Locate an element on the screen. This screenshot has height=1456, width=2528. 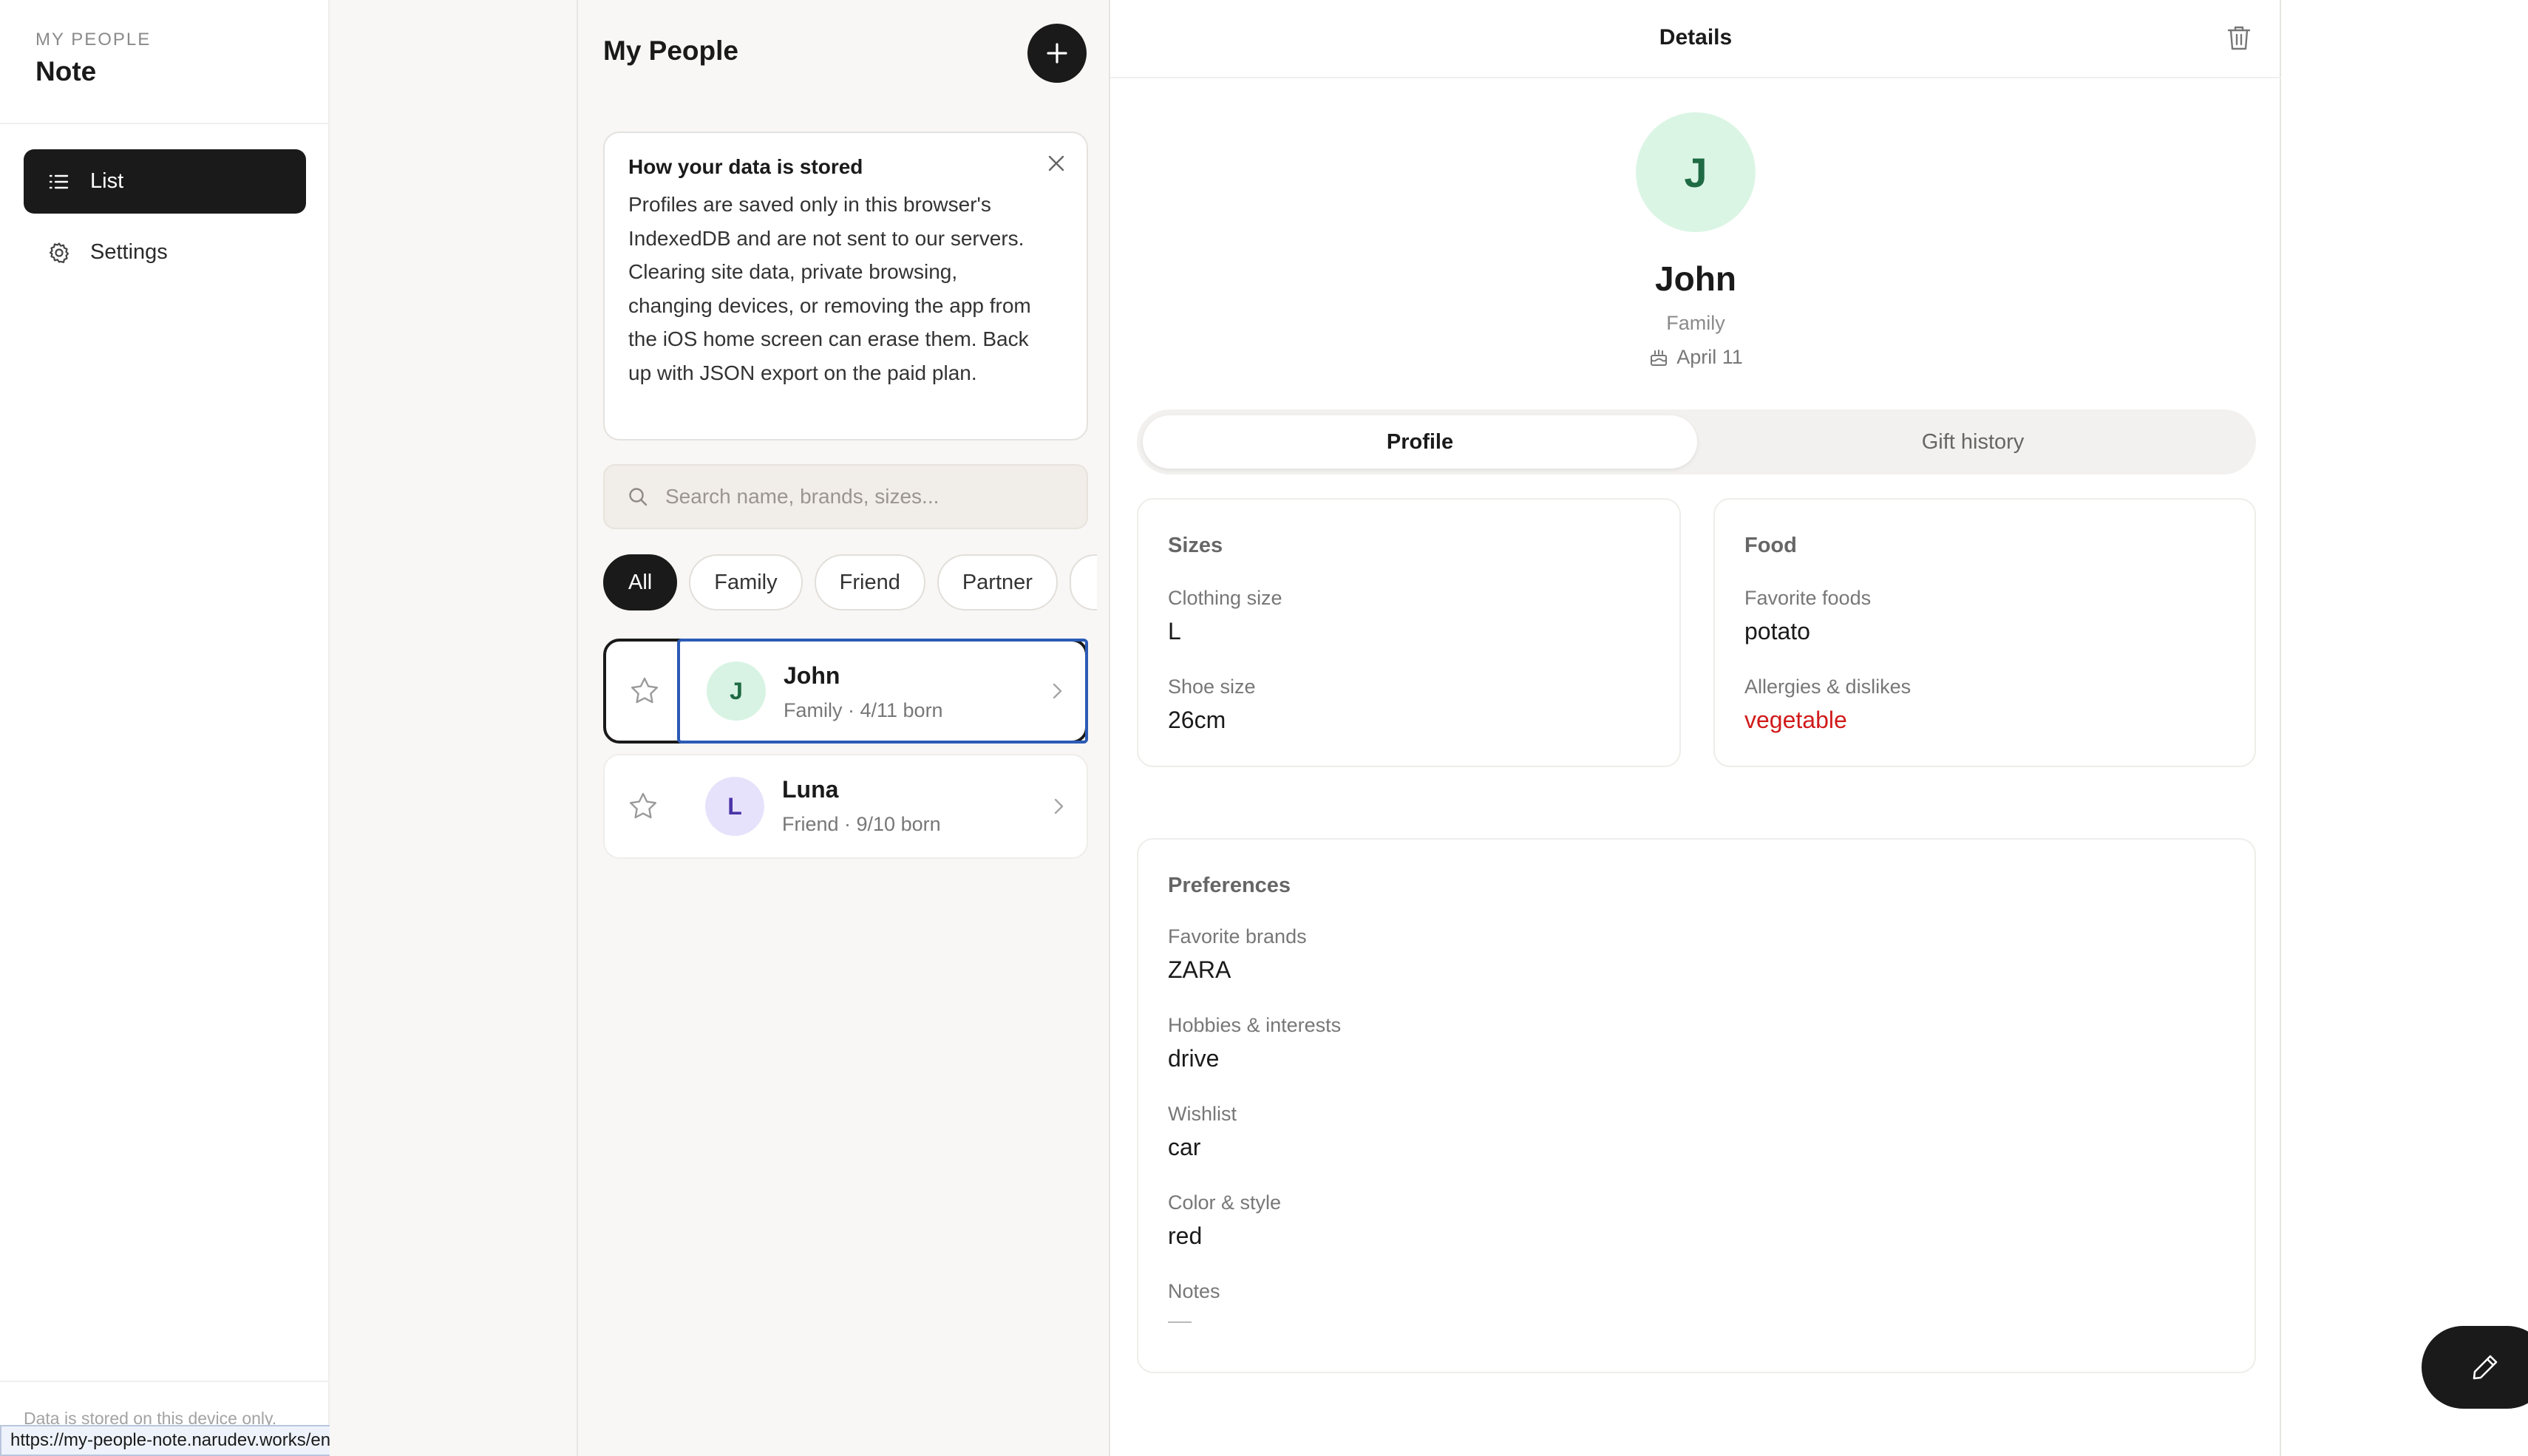
sidebar-footer-divider is located at coordinates (165, 1381).